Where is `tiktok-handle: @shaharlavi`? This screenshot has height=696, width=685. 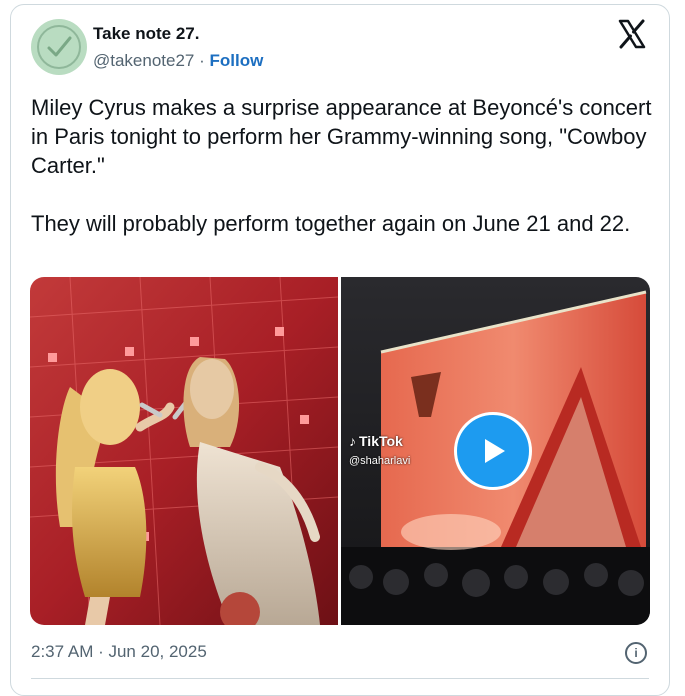 tiktok-handle: @shaharlavi is located at coordinates (380, 461).